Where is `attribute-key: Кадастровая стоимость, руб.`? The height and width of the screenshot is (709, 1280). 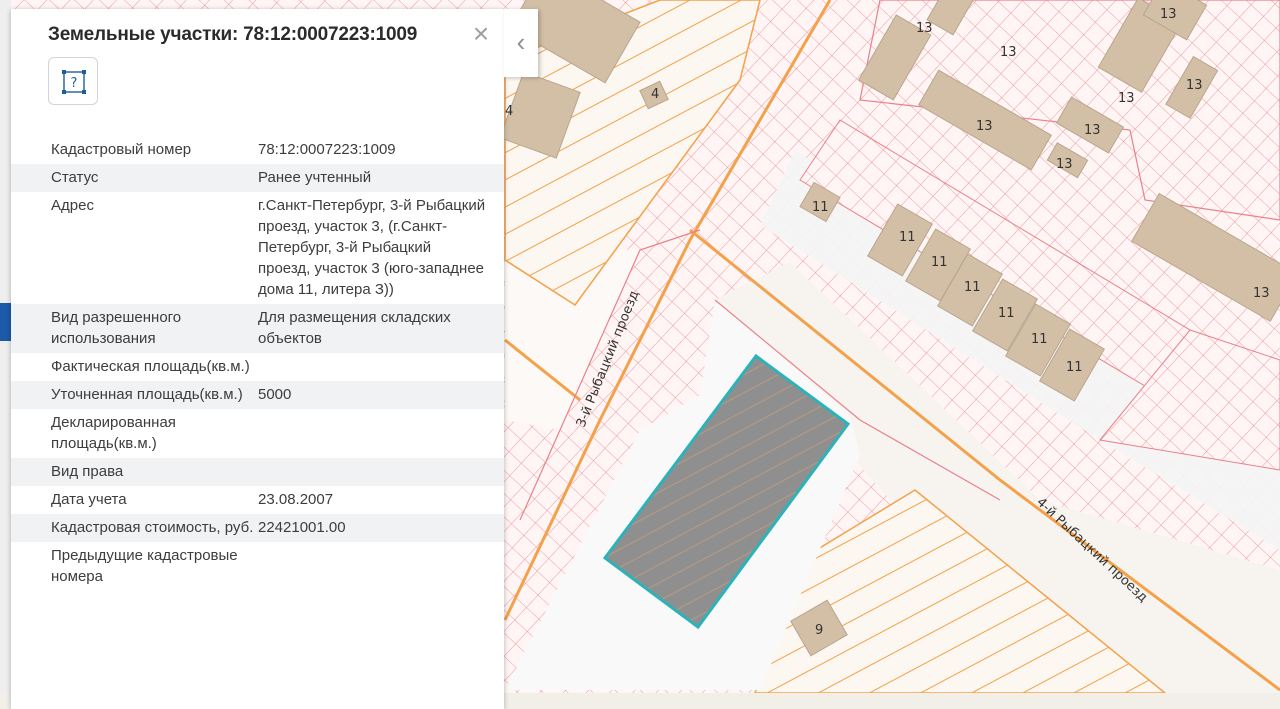
attribute-key: Кадастровая стоимость, руб. is located at coordinates (134, 528).